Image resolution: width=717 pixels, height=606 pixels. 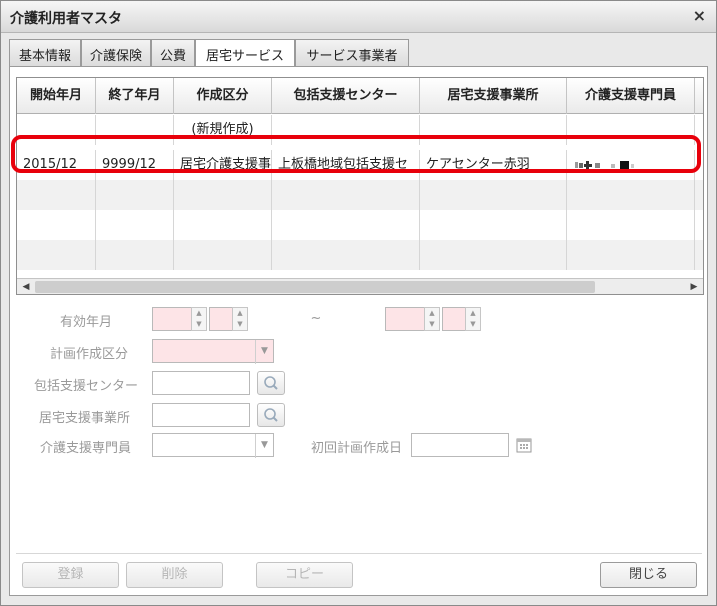 I want to click on office-label: 居宅支援事業所, so click(x=84, y=418).